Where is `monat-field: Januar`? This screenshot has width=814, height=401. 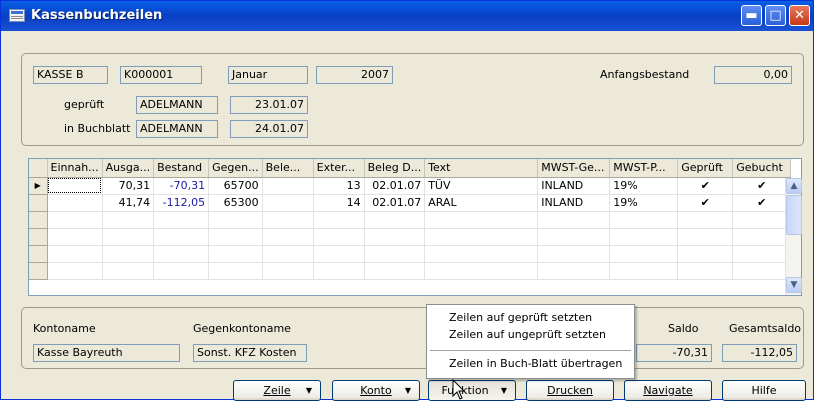 monat-field: Januar is located at coordinates (268, 75).